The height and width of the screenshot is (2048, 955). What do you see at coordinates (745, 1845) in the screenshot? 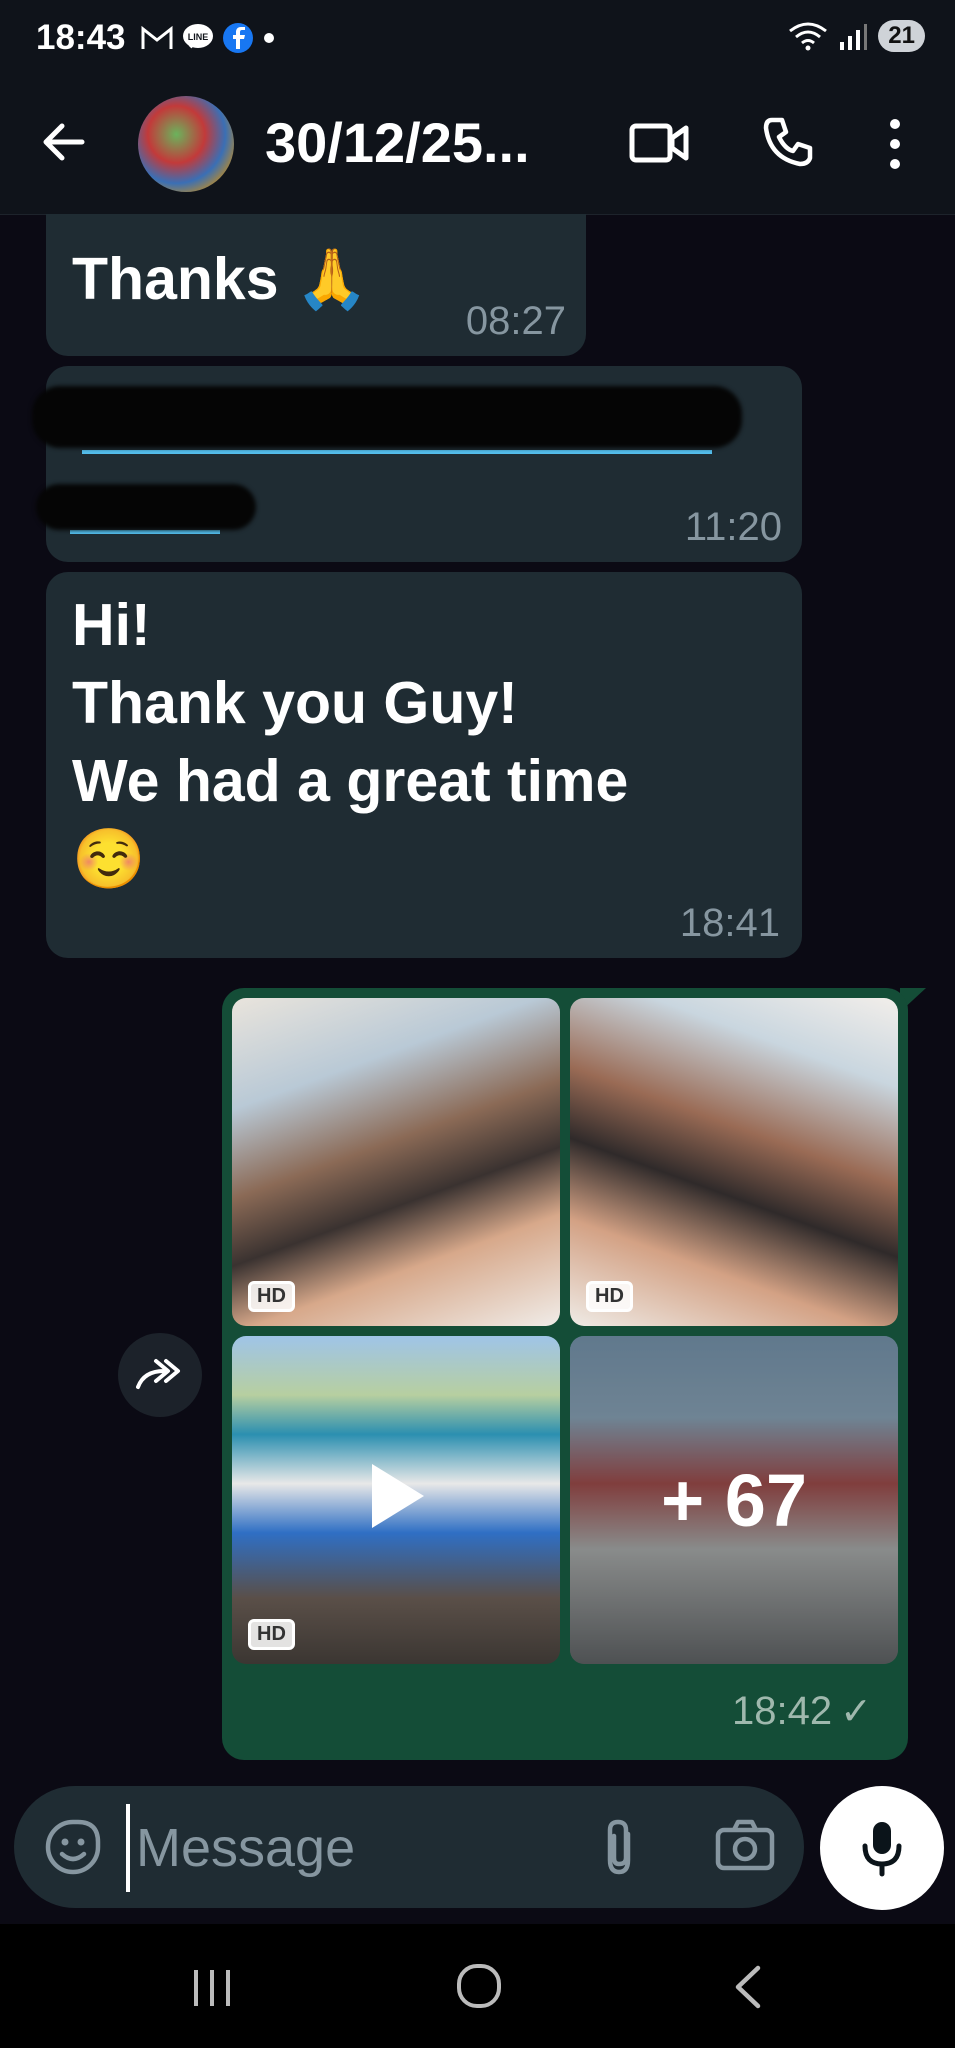
I see `camera-icon` at bounding box center [745, 1845].